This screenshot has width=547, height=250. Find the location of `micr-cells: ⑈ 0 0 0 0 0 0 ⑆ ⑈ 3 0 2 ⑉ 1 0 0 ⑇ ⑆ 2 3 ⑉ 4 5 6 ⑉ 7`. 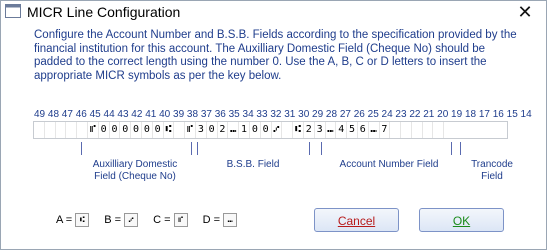

micr-cells: ⑈ 0 0 0 0 0 0 ⑆ ⑈ 3 0 2 ⑉ 1 0 0 ⑇ ⑆ 2 3 ⑉ 4 5 6 ⑉ 7 is located at coordinates (239, 130).